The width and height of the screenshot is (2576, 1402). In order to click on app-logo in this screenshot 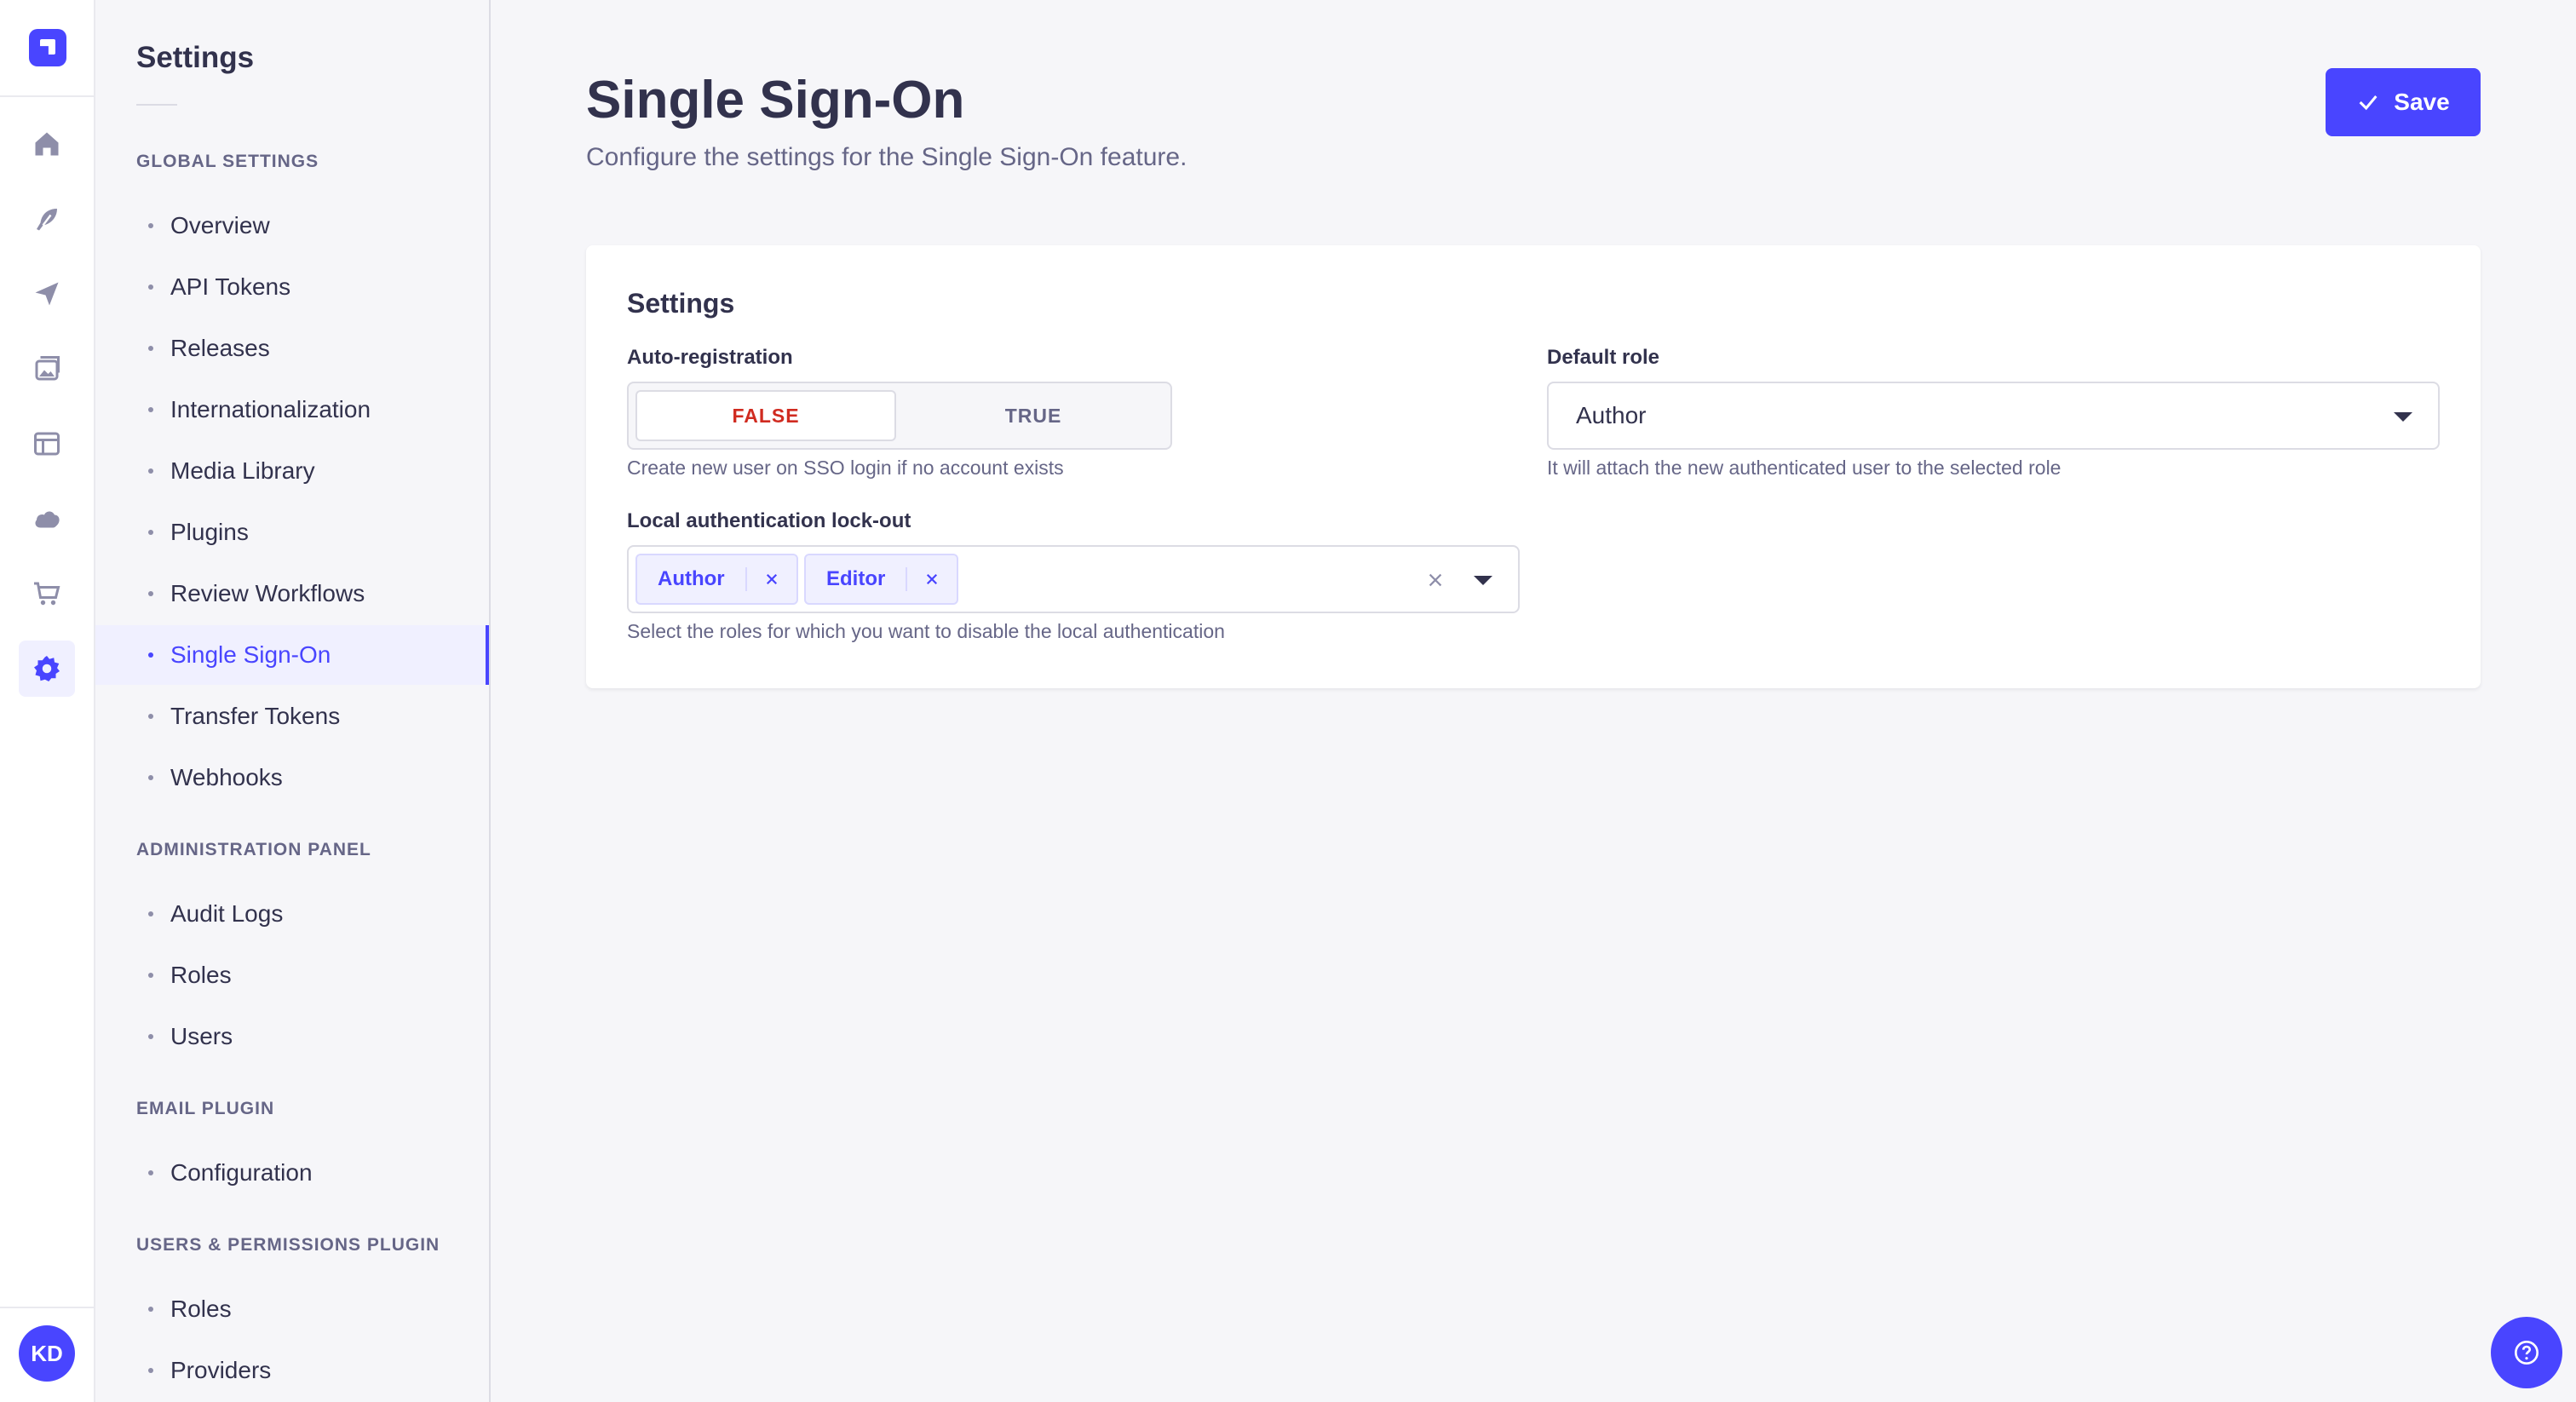, I will do `click(48, 47)`.